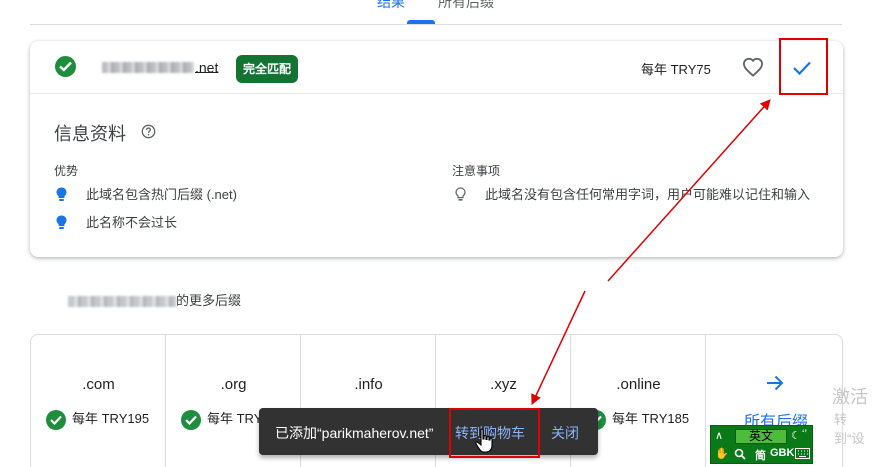 This screenshot has height=467, width=874. Describe the element at coordinates (775, 383) in the screenshot. I see `arrow-right-icon` at that location.